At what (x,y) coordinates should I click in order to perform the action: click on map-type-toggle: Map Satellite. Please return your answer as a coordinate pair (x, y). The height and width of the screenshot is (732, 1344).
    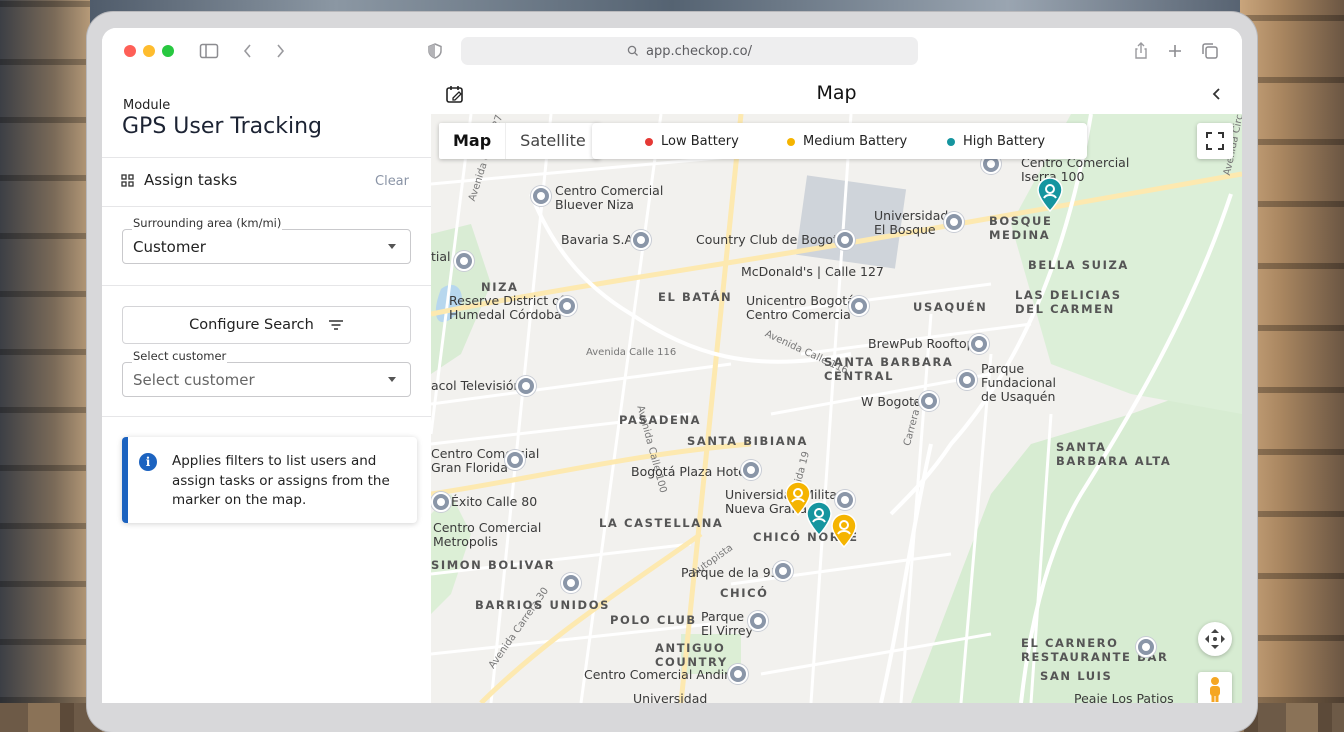
    Looking at the image, I should click on (519, 141).